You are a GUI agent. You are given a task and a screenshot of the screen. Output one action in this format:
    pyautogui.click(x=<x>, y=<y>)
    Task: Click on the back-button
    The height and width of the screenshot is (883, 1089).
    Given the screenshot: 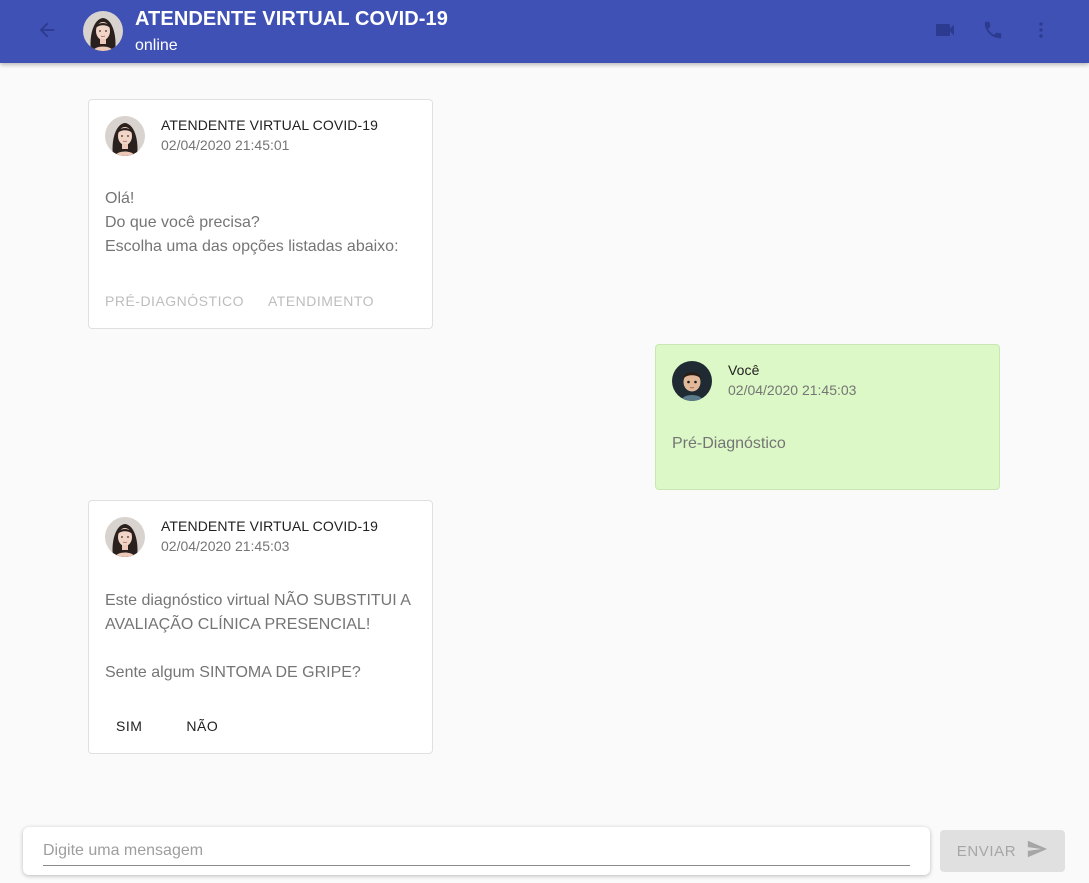 What is the action you would take?
    pyautogui.click(x=47, y=32)
    